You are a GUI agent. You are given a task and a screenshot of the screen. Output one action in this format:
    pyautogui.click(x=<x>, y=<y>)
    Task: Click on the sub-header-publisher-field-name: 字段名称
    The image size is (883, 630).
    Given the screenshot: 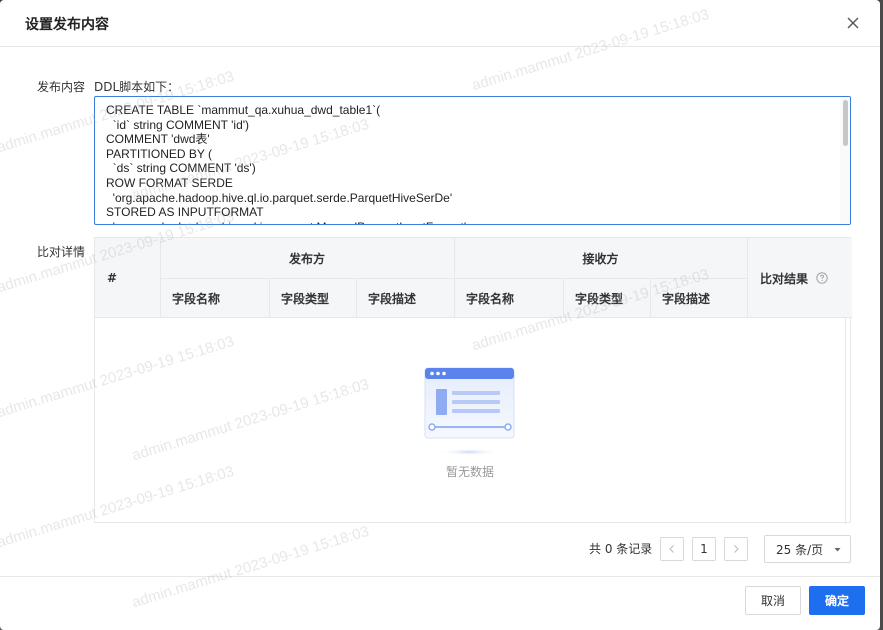 What is the action you would take?
    pyautogui.click(x=196, y=298)
    